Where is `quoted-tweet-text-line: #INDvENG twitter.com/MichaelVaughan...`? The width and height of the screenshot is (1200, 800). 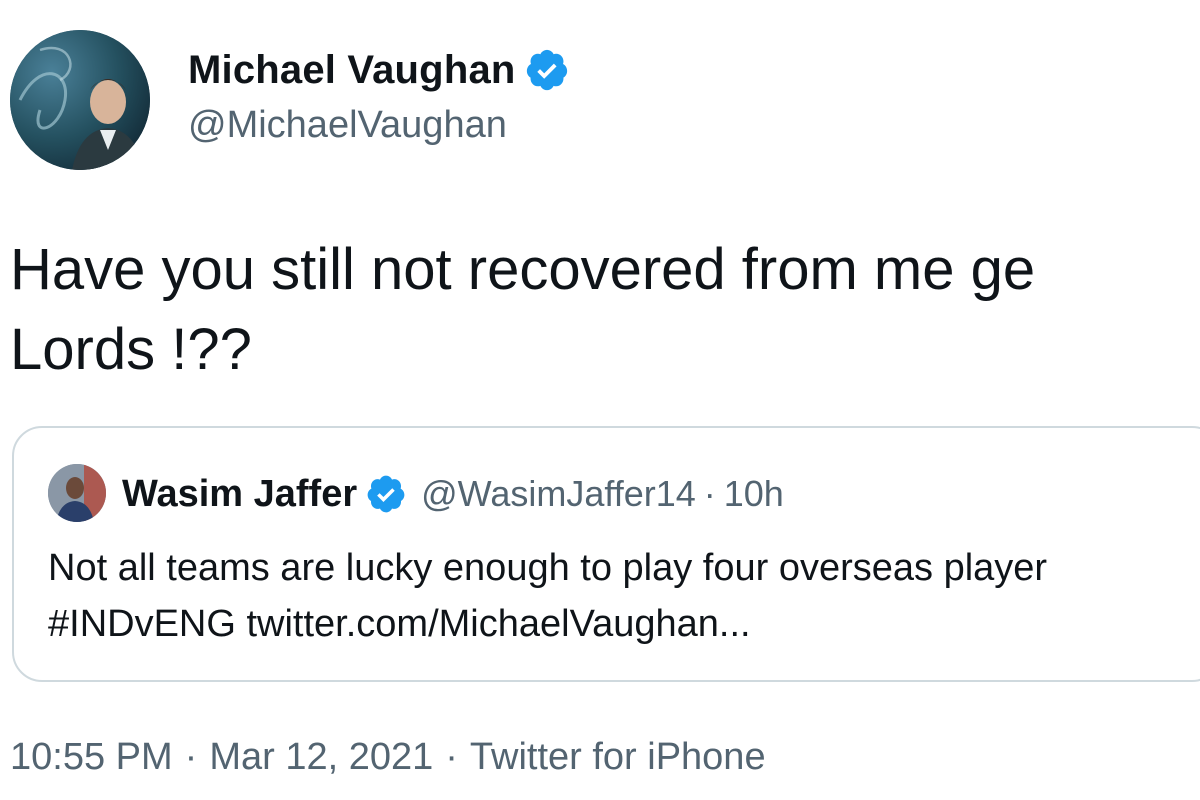
quoted-tweet-text-line: #INDvENG twitter.com/MichaelVaughan... is located at coordinates (624, 624).